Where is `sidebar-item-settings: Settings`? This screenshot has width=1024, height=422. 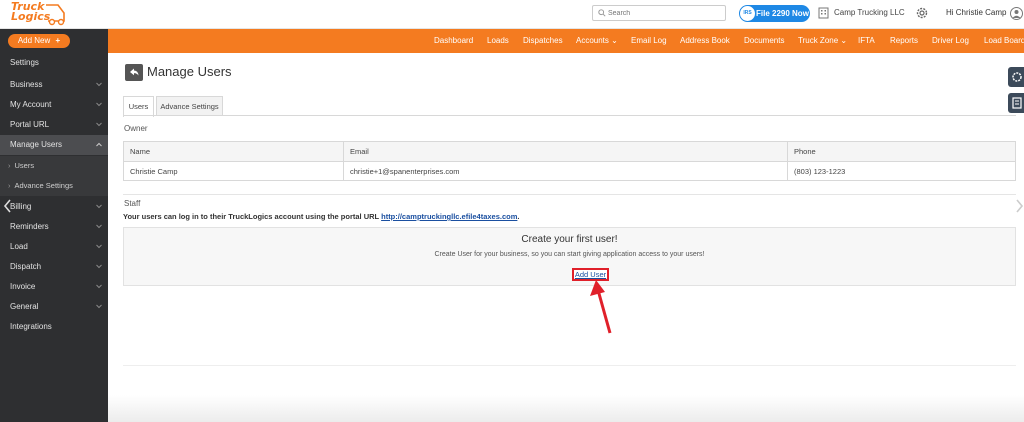
sidebar-item-settings: Settings is located at coordinates (54, 63).